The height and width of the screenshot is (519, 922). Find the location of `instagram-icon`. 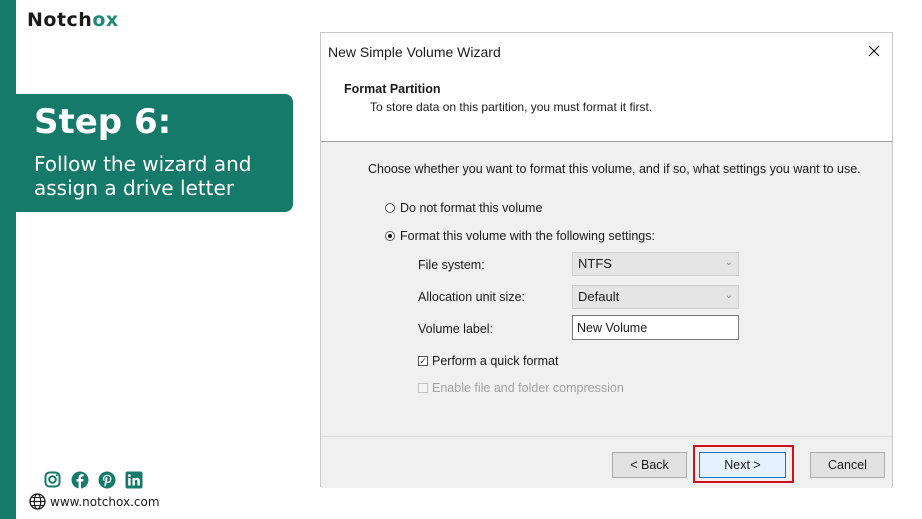

instagram-icon is located at coordinates (52, 479).